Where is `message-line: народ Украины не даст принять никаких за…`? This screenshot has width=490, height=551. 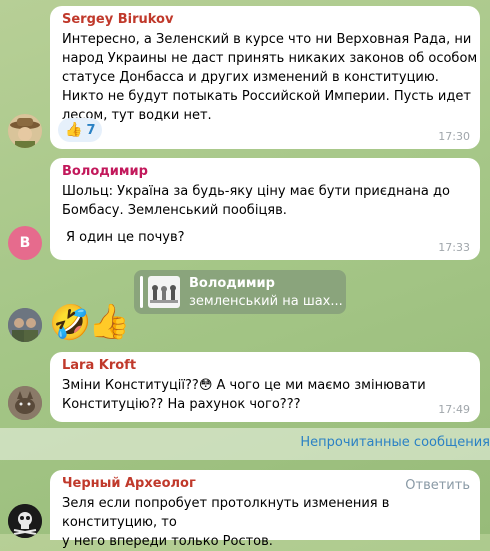
message-line: народ Украины не даст принять никаких за… is located at coordinates (270, 58).